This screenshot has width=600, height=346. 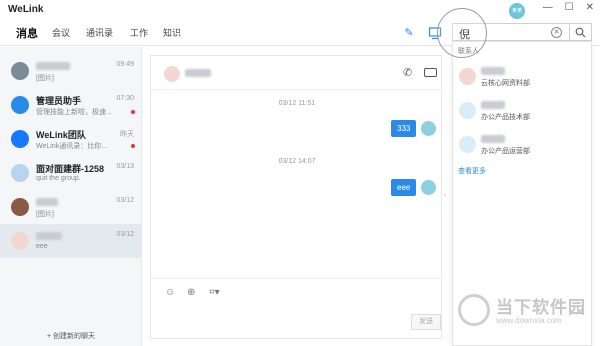 I want to click on conversation-time: 07:30, so click(x=125, y=98).